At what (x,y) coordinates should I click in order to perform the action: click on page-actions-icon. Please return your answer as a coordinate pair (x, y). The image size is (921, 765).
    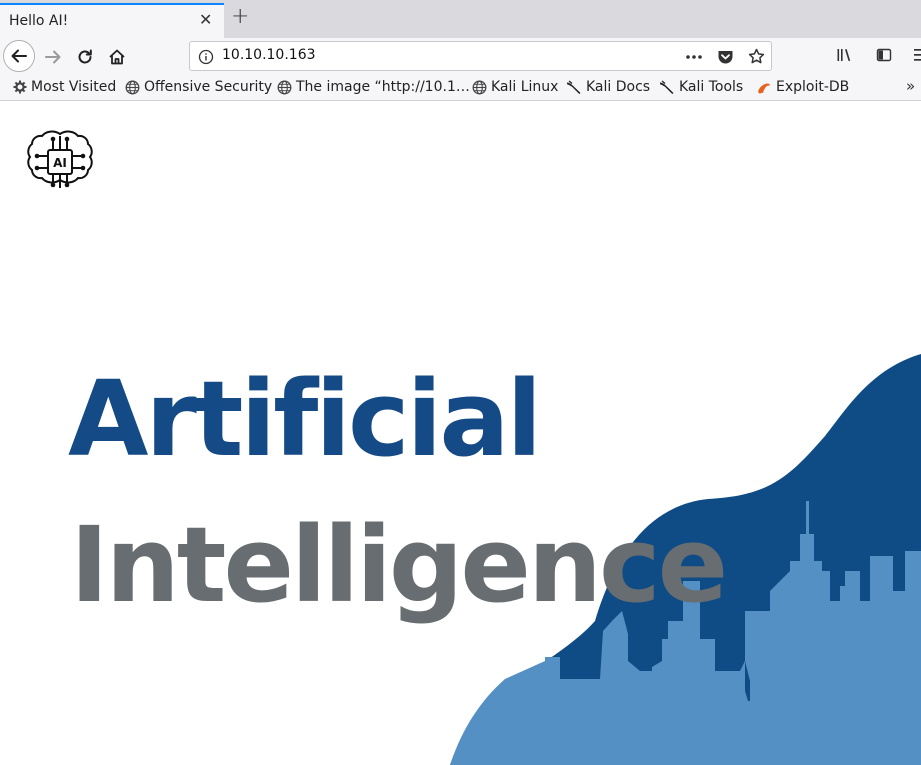
    Looking at the image, I should click on (694, 57).